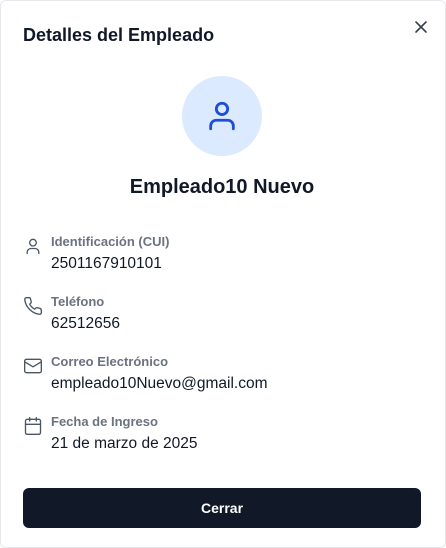 This screenshot has width=446, height=548. I want to click on field-label: Identificación (CUI), so click(110, 241).